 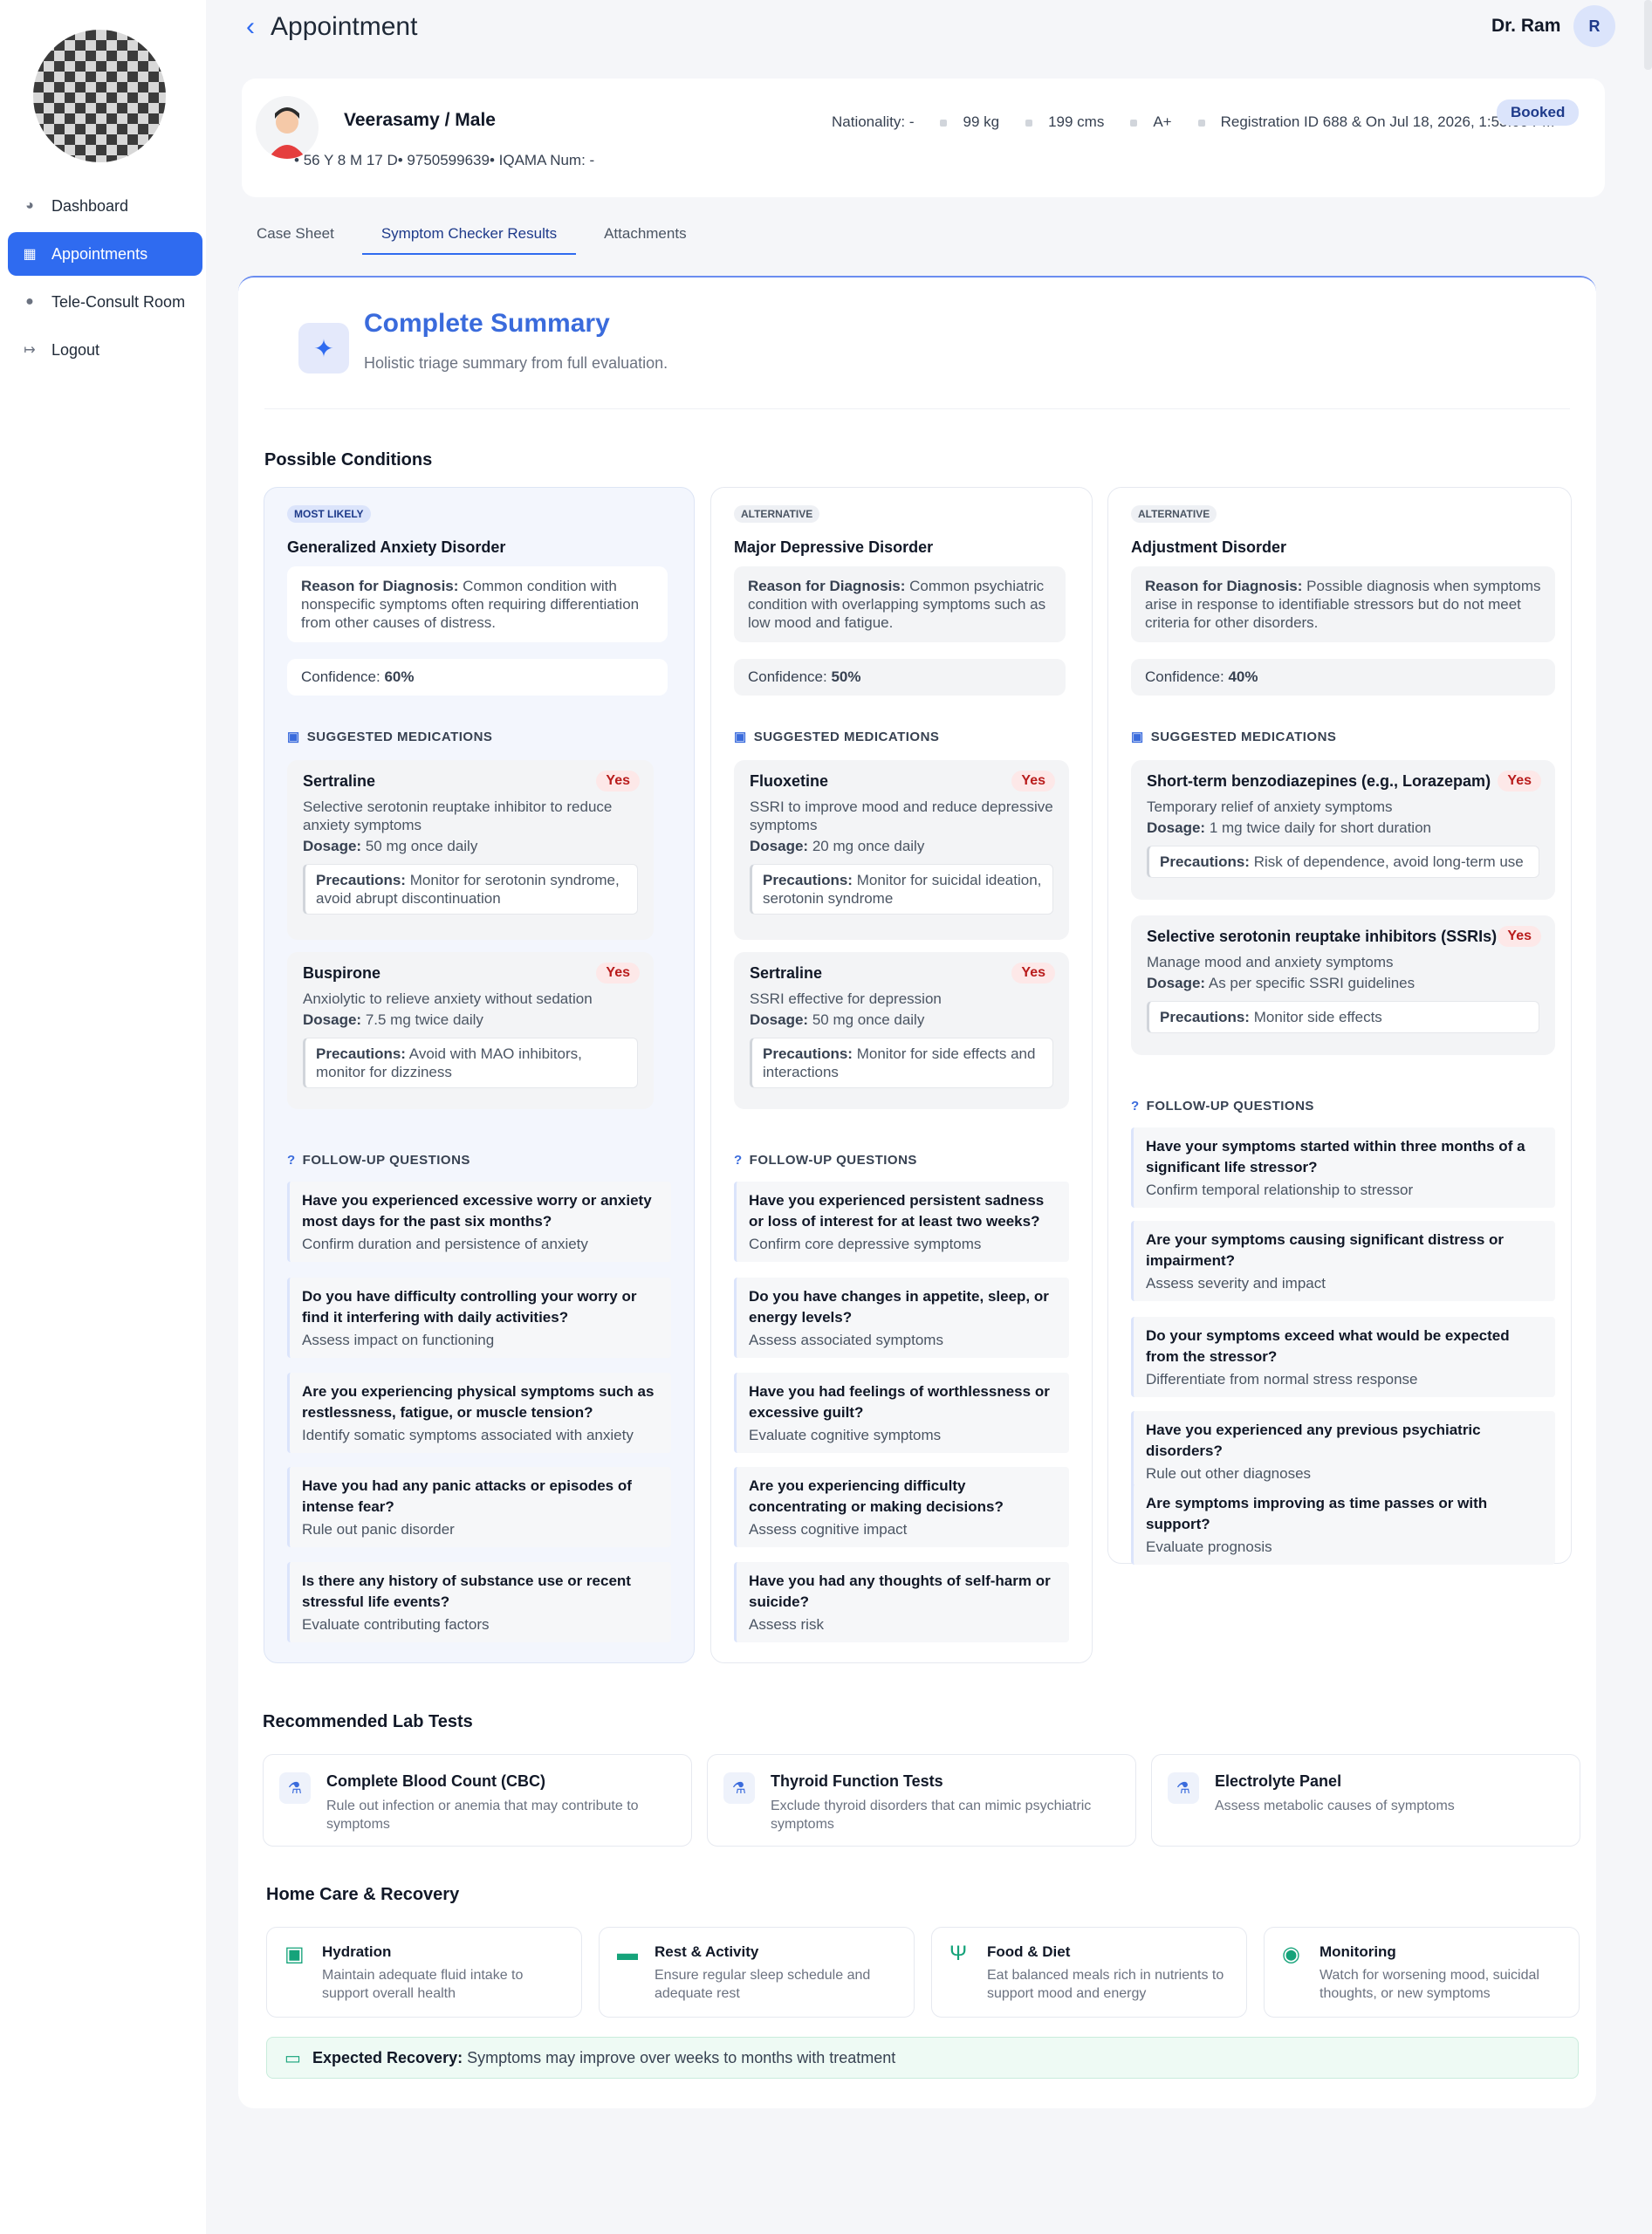 I want to click on question-circle-icon: ?, so click(x=291, y=1160).